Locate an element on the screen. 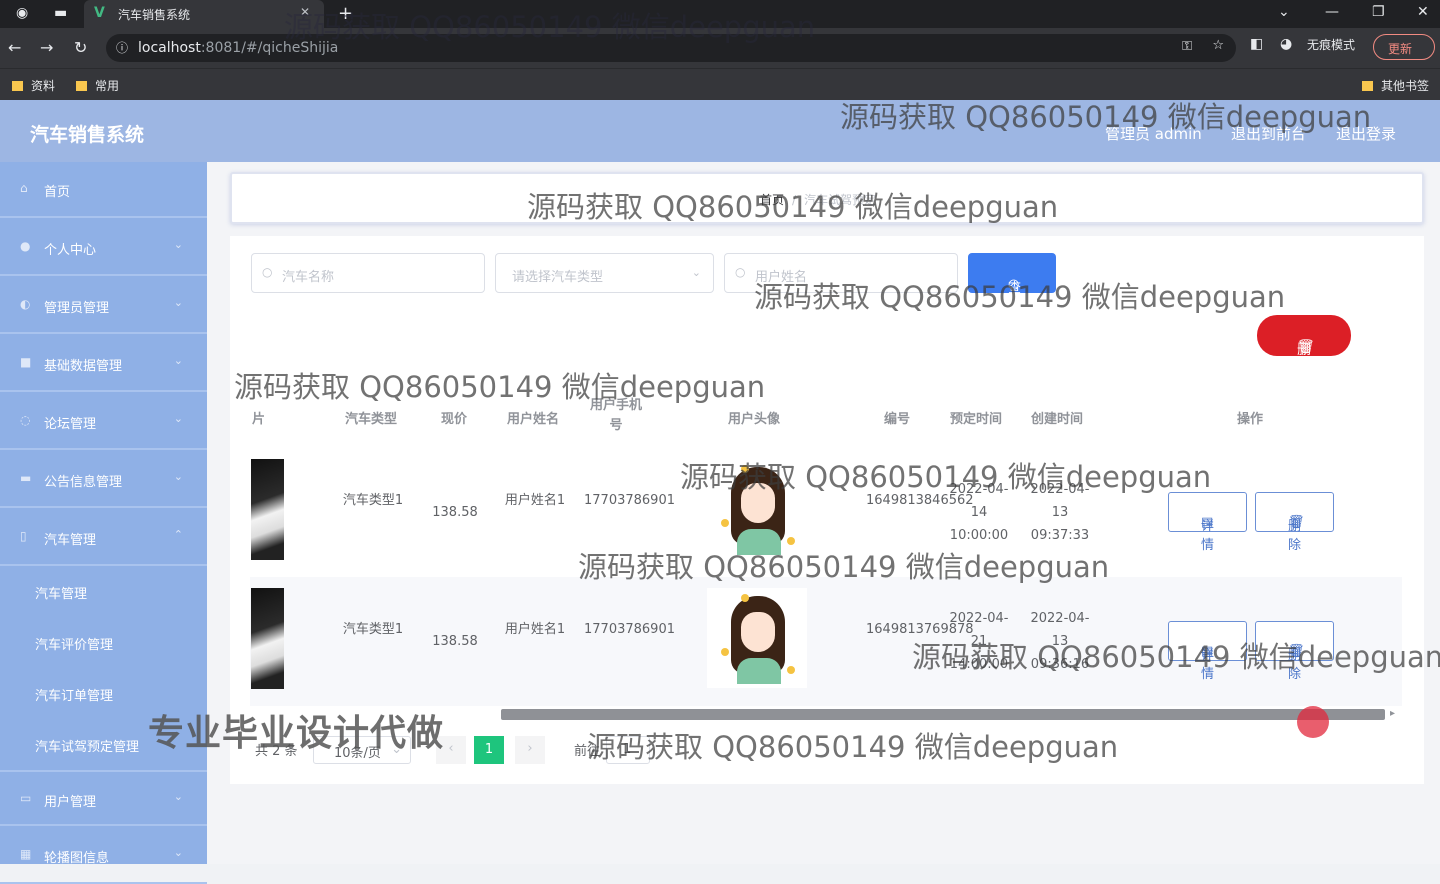  reload-icon: ↻ is located at coordinates (80, 47).